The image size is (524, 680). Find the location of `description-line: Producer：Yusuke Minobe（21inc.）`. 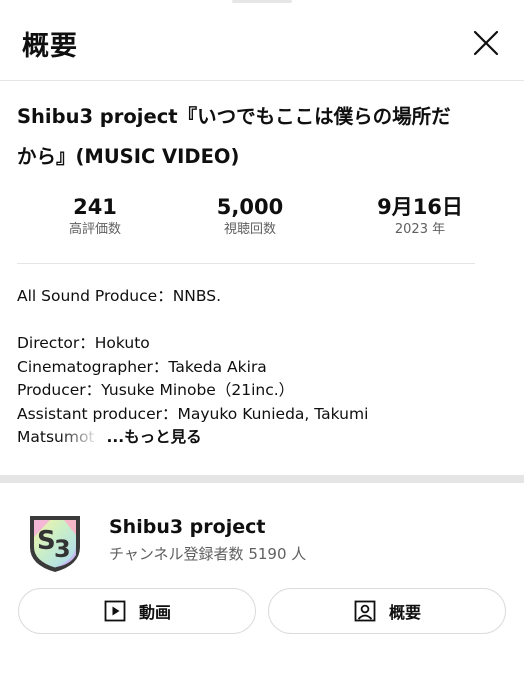

description-line: Producer：Yusuke Minobe（21inc.） is located at coordinates (156, 390).